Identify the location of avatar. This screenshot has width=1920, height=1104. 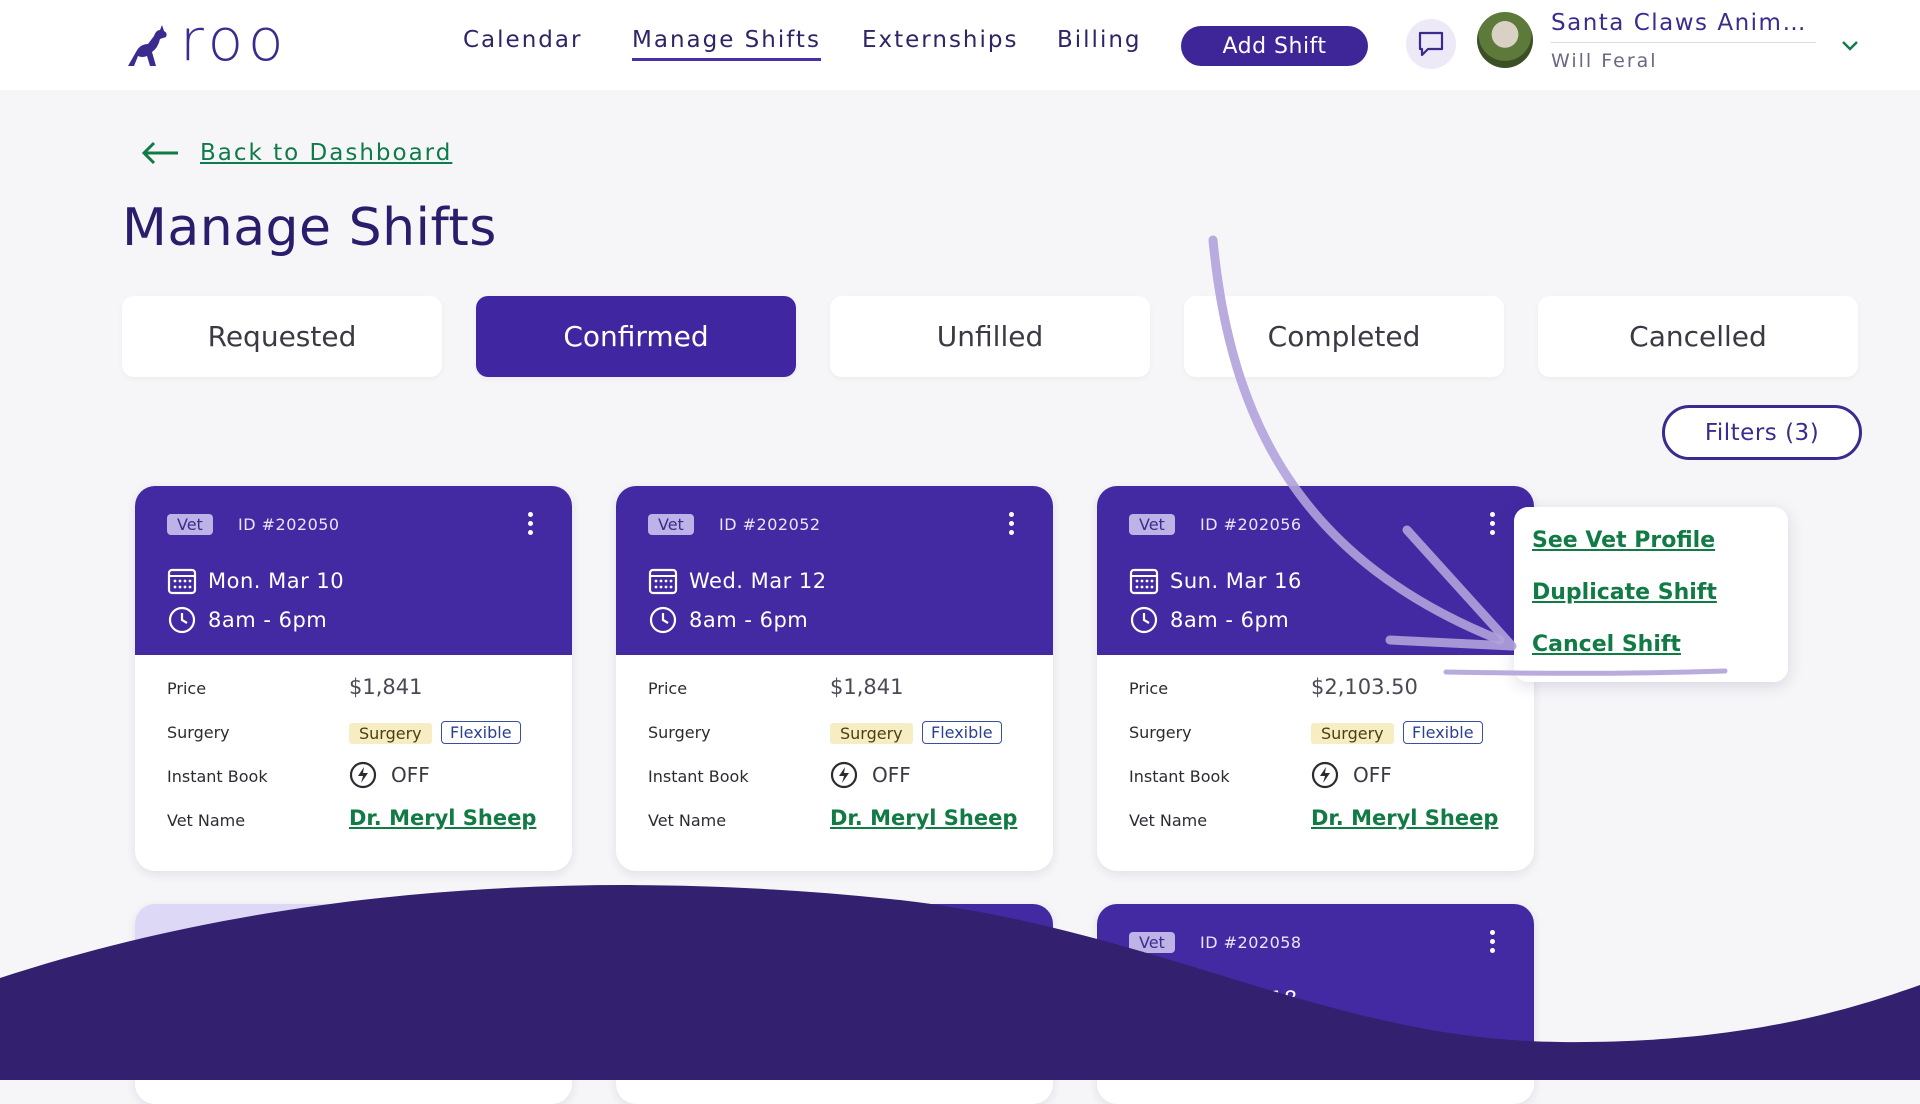
(1505, 40).